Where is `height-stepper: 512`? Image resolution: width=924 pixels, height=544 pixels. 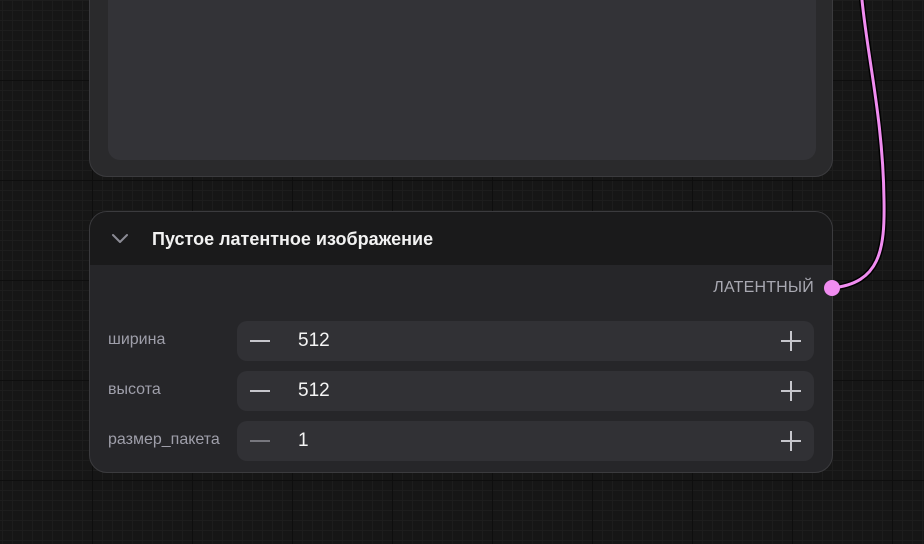
height-stepper: 512 is located at coordinates (525, 391).